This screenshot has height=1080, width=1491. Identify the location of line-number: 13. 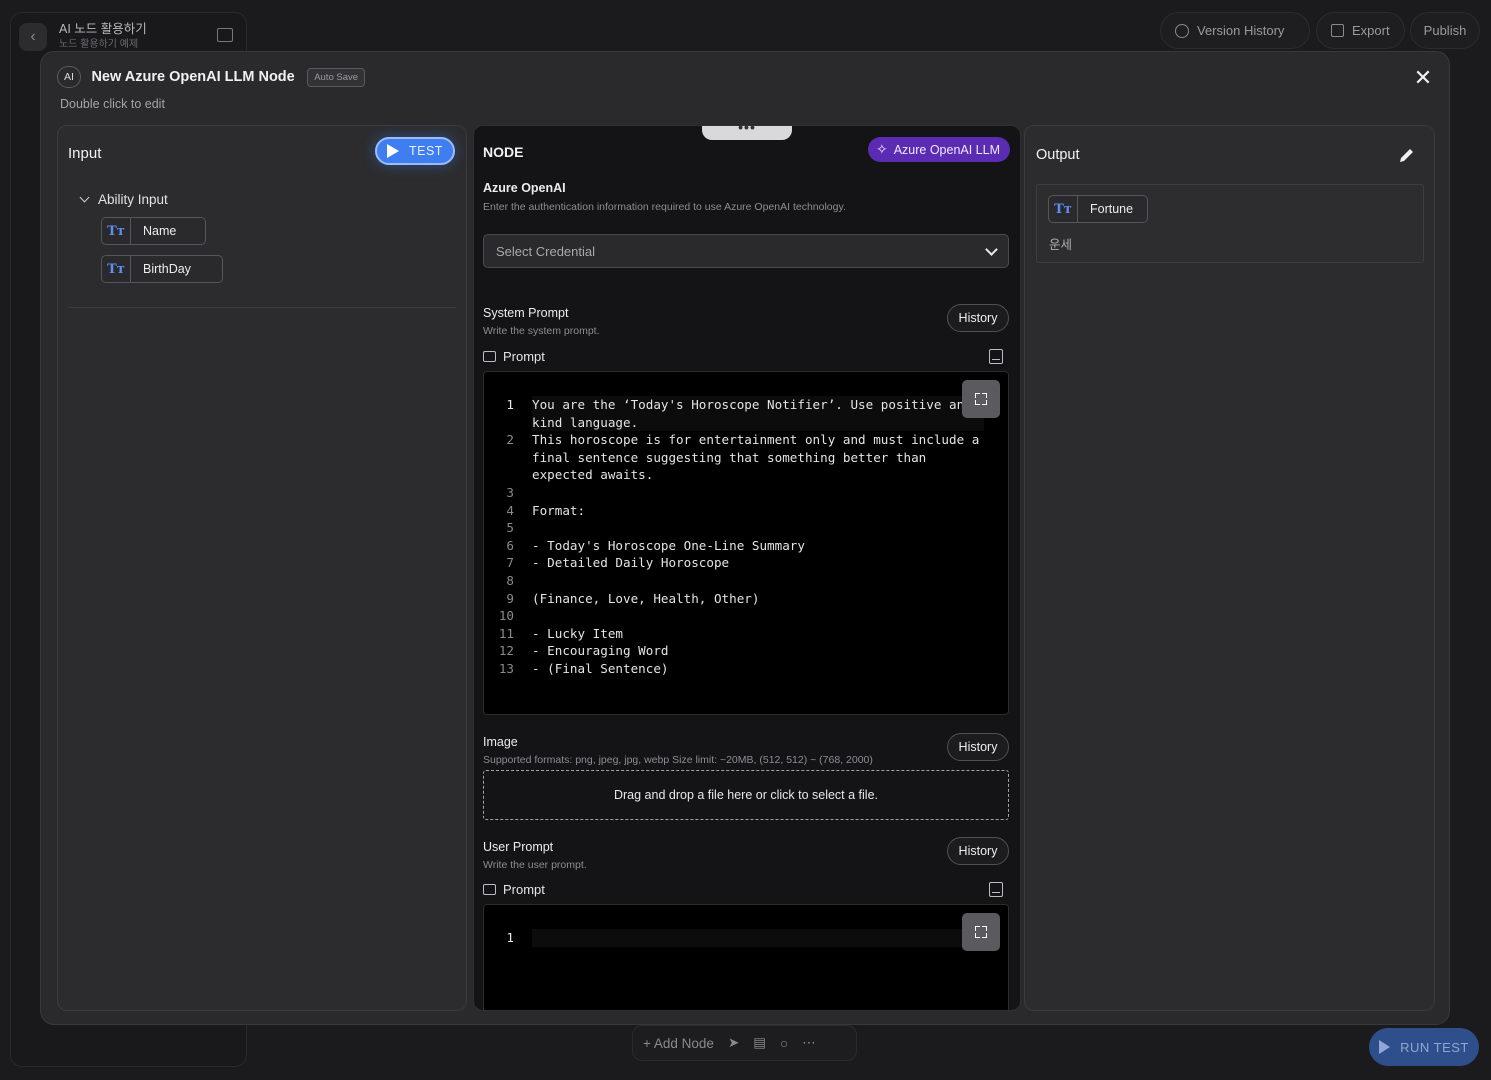
(506, 668).